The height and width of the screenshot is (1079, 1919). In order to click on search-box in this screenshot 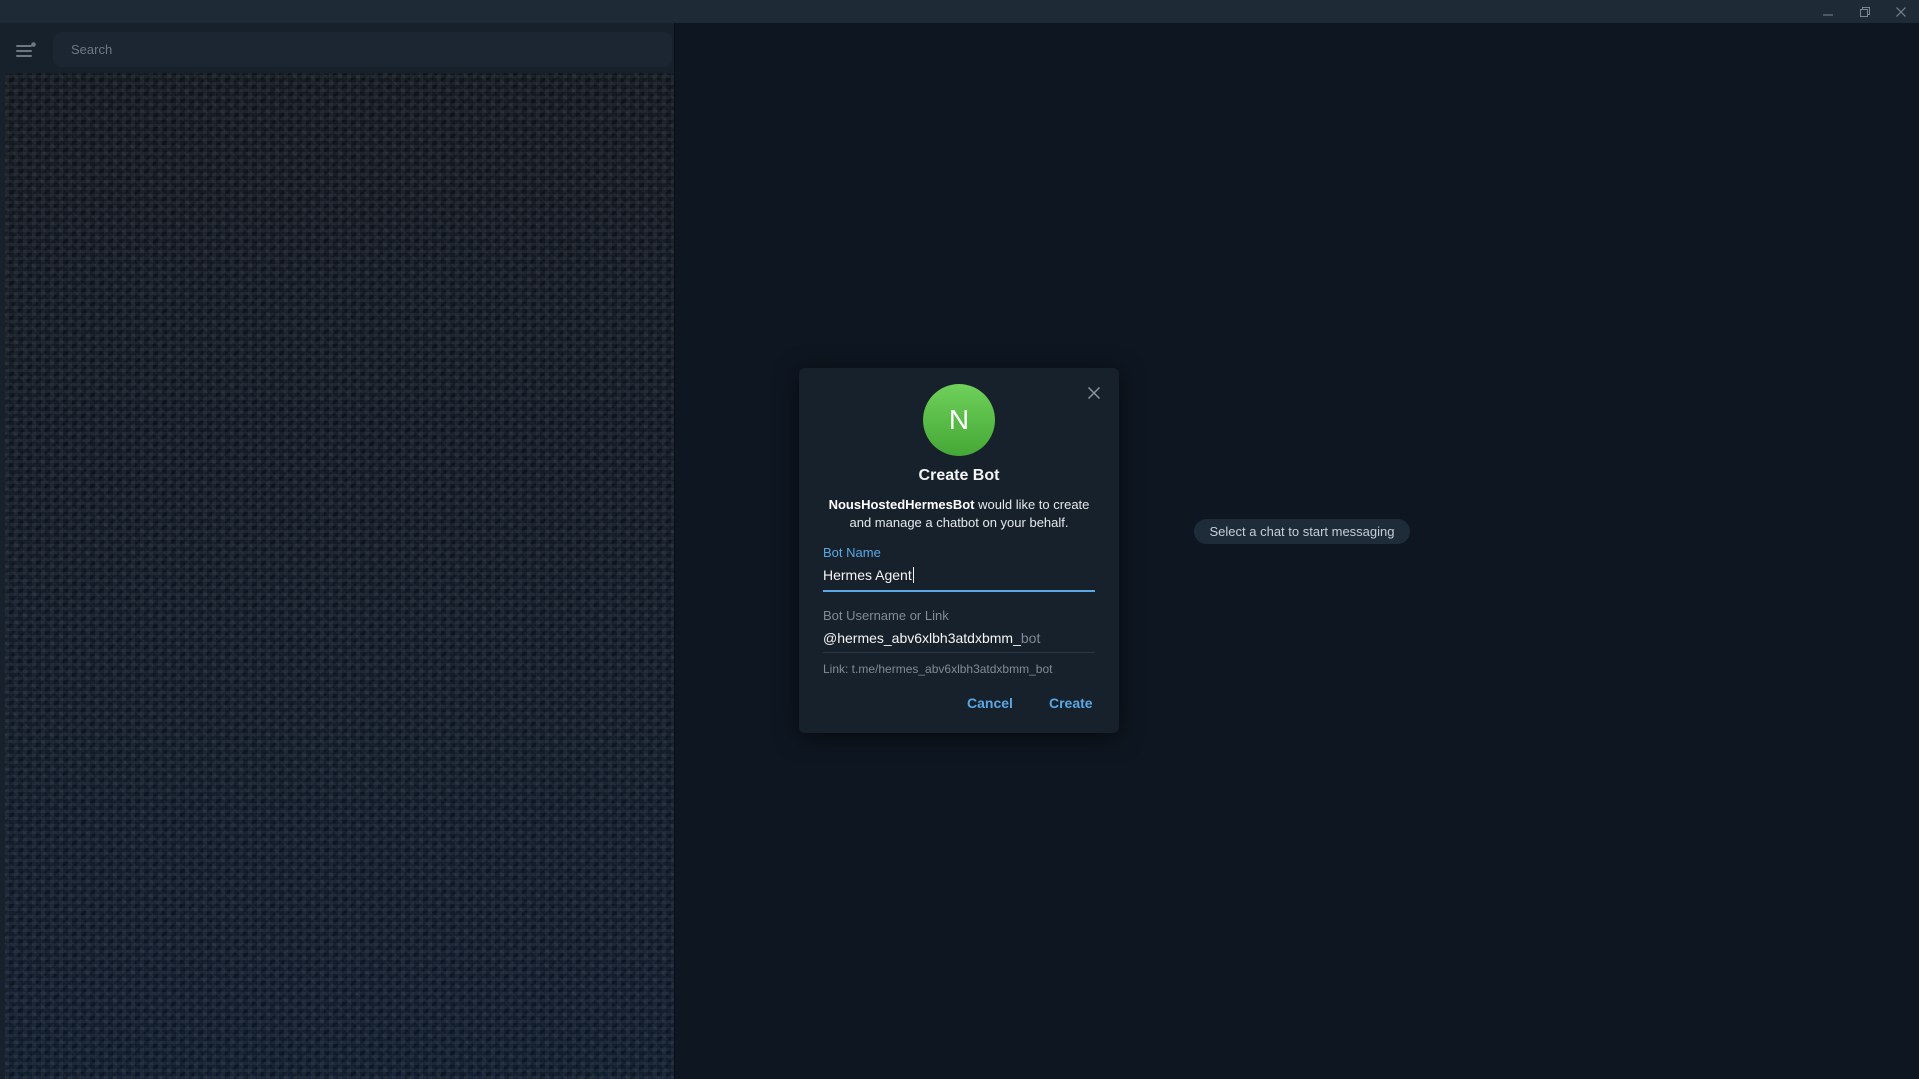, I will do `click(362, 49)`.